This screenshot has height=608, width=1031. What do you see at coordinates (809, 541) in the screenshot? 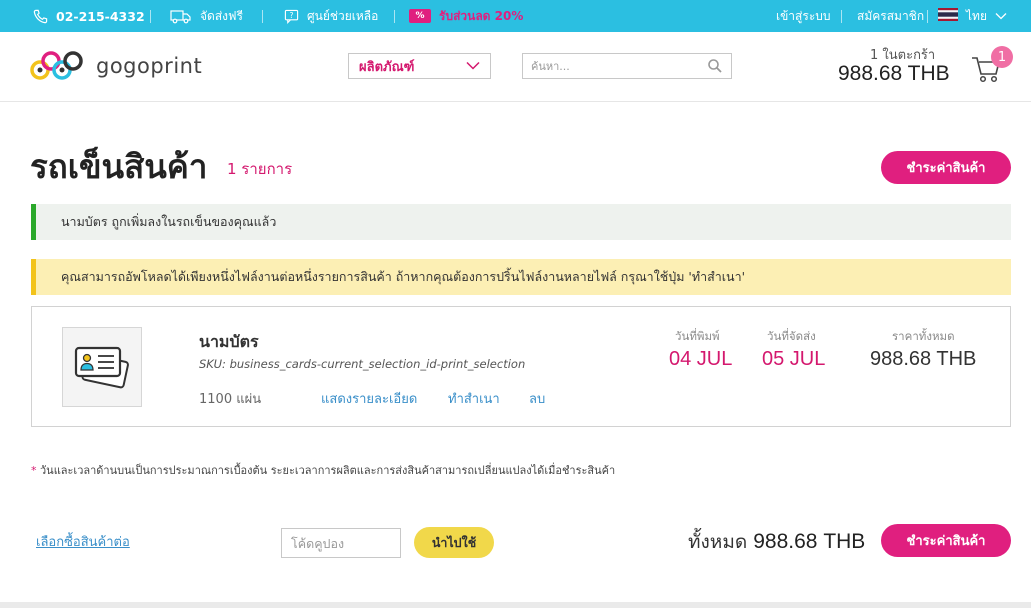
I see `grand-total-amount: 988.68 THB` at bounding box center [809, 541].